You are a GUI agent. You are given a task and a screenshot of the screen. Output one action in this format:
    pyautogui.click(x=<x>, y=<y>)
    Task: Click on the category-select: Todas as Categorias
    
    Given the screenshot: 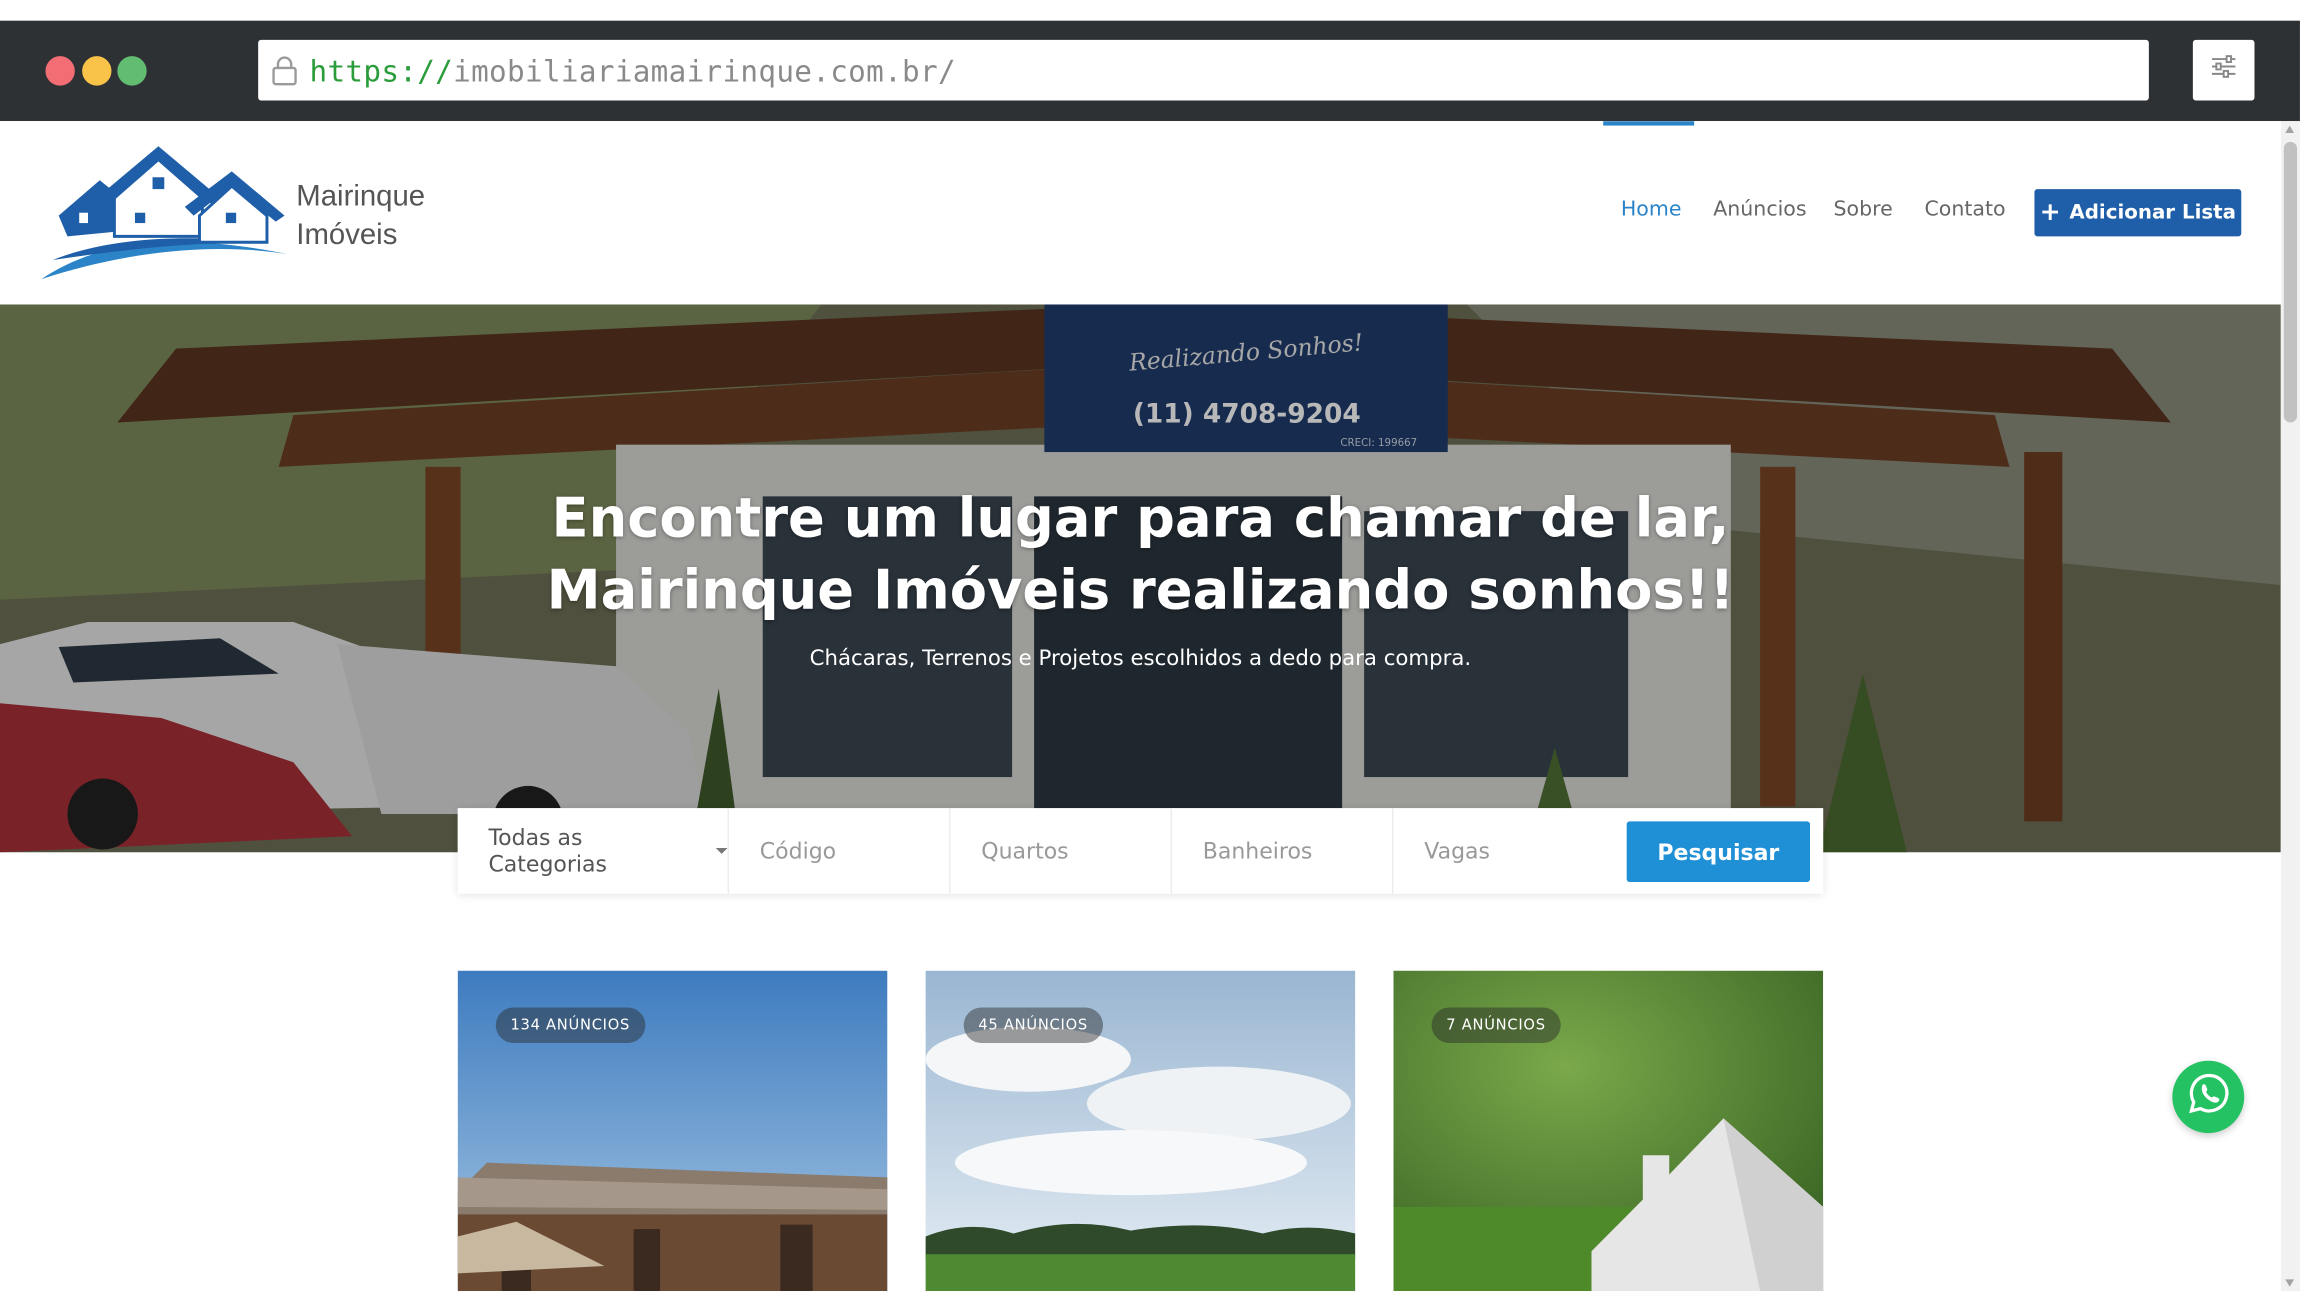 What is the action you would take?
    pyautogui.click(x=593, y=851)
    